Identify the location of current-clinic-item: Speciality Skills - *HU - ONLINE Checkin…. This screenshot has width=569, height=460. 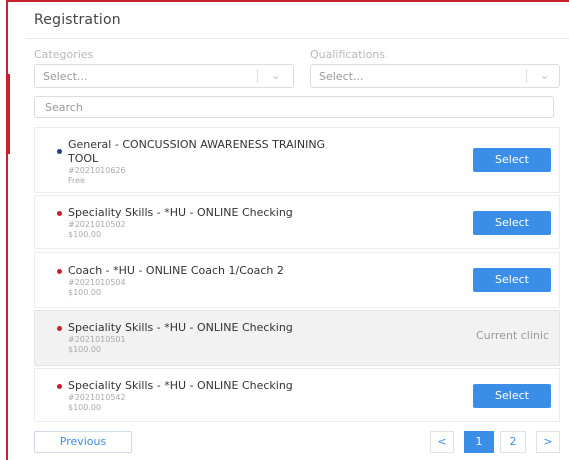
(297, 338).